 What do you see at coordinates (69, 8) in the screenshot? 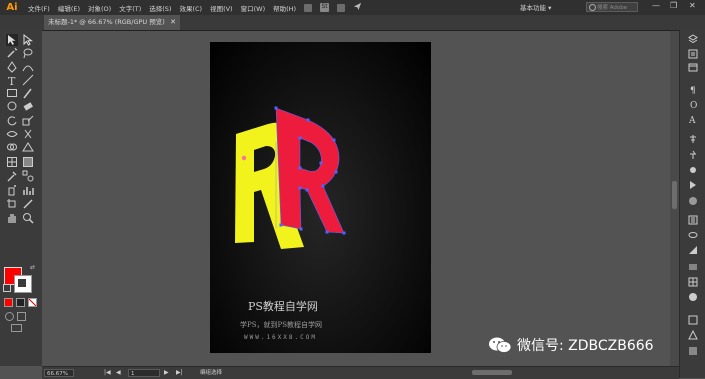
I see `menu-edit: 编辑(E)` at bounding box center [69, 8].